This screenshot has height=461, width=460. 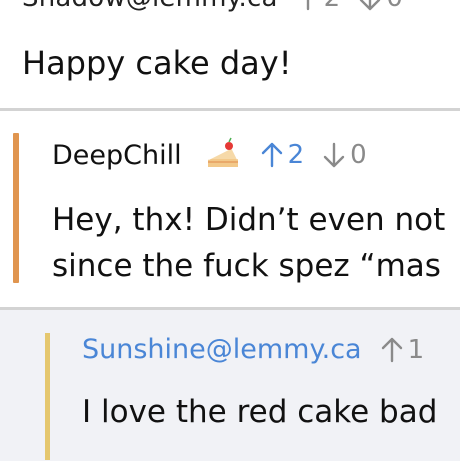 What do you see at coordinates (150, 6) in the screenshot?
I see `comment-author: Shadow@lemmy.ca` at bounding box center [150, 6].